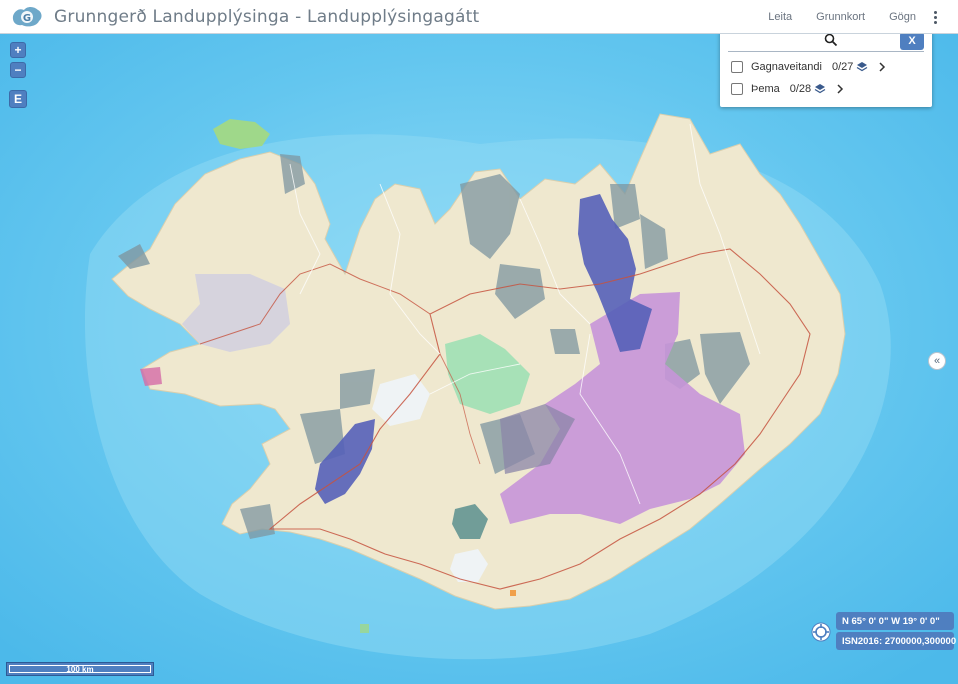  I want to click on scale-bar: 100 km, so click(80, 669).